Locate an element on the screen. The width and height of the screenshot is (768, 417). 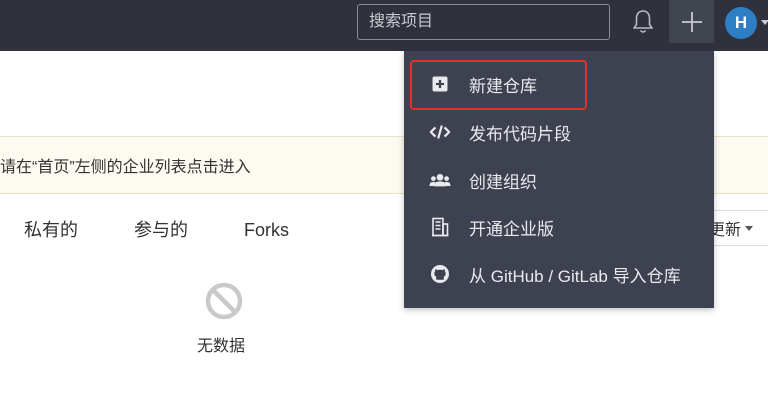
top-navigation-bar: H is located at coordinates (384, 25).